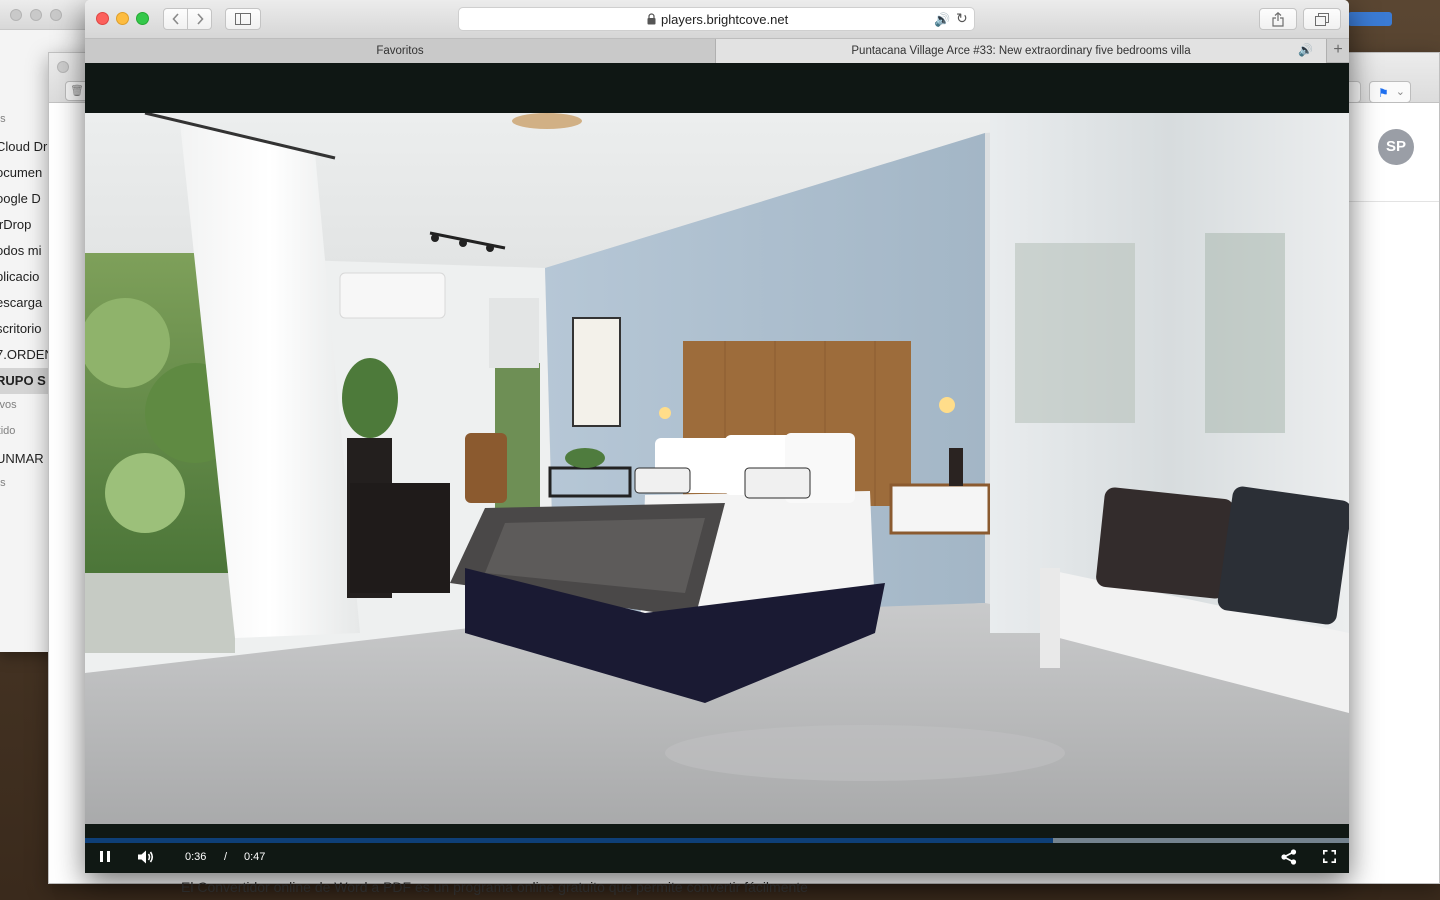  I want to click on tab-overview-button, so click(1322, 19).